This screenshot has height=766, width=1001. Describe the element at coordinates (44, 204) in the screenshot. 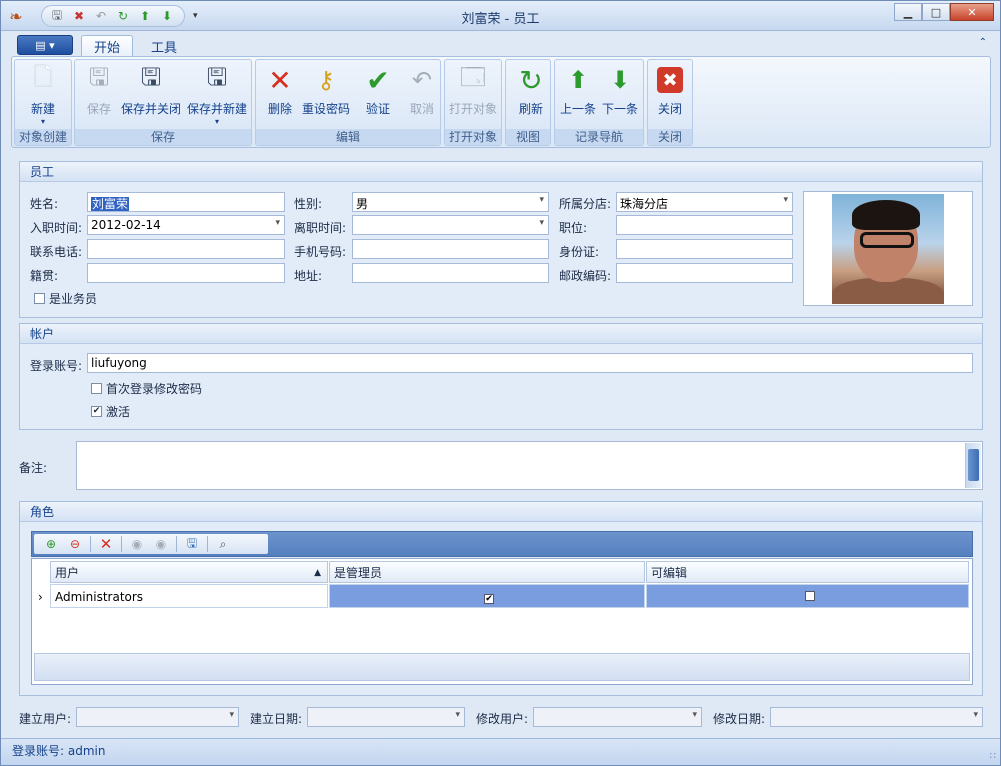

I see `name-label: 姓名:` at that location.